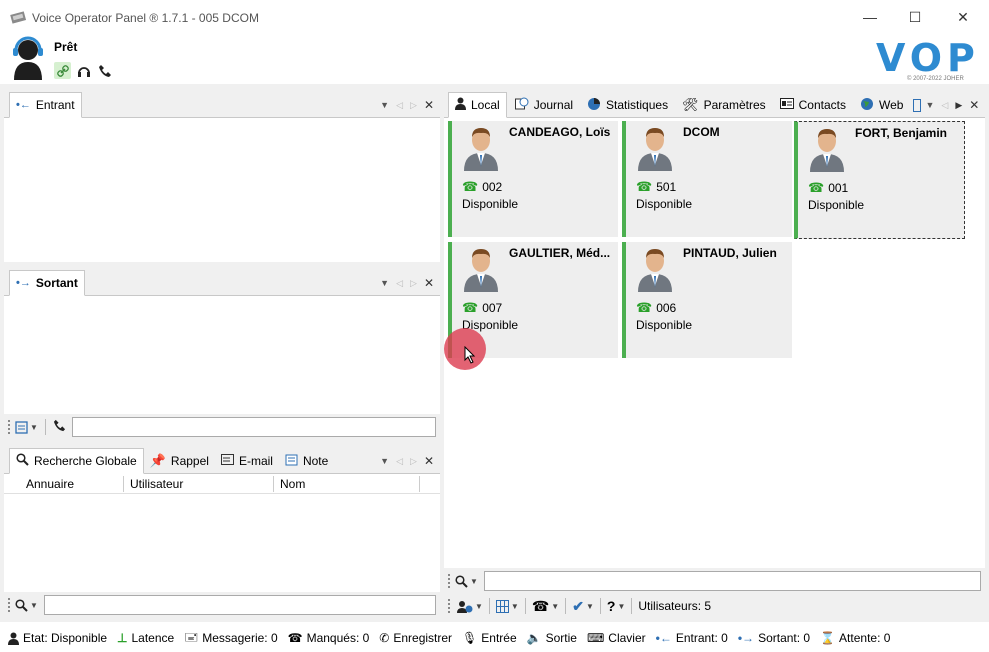  Describe the element at coordinates (222, 177) in the screenshot. I see `entrant-panel: •← Entrant ▼ ◁ ▷ ✕` at that location.